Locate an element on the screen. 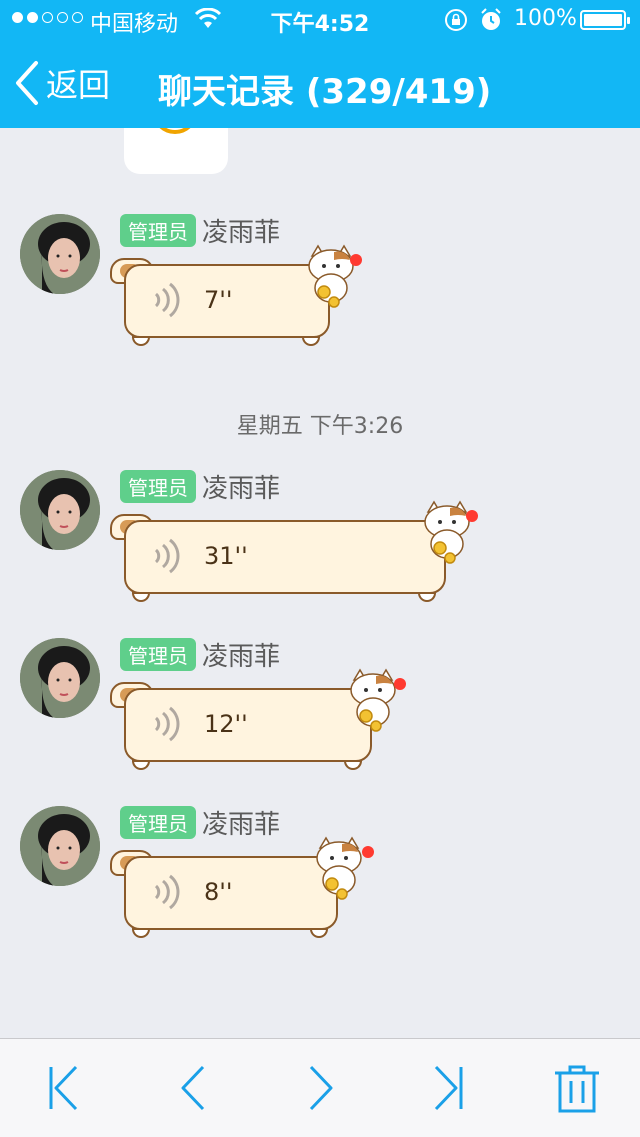 This screenshot has height=1137, width=640. battery-percent: 100% is located at coordinates (545, 18).